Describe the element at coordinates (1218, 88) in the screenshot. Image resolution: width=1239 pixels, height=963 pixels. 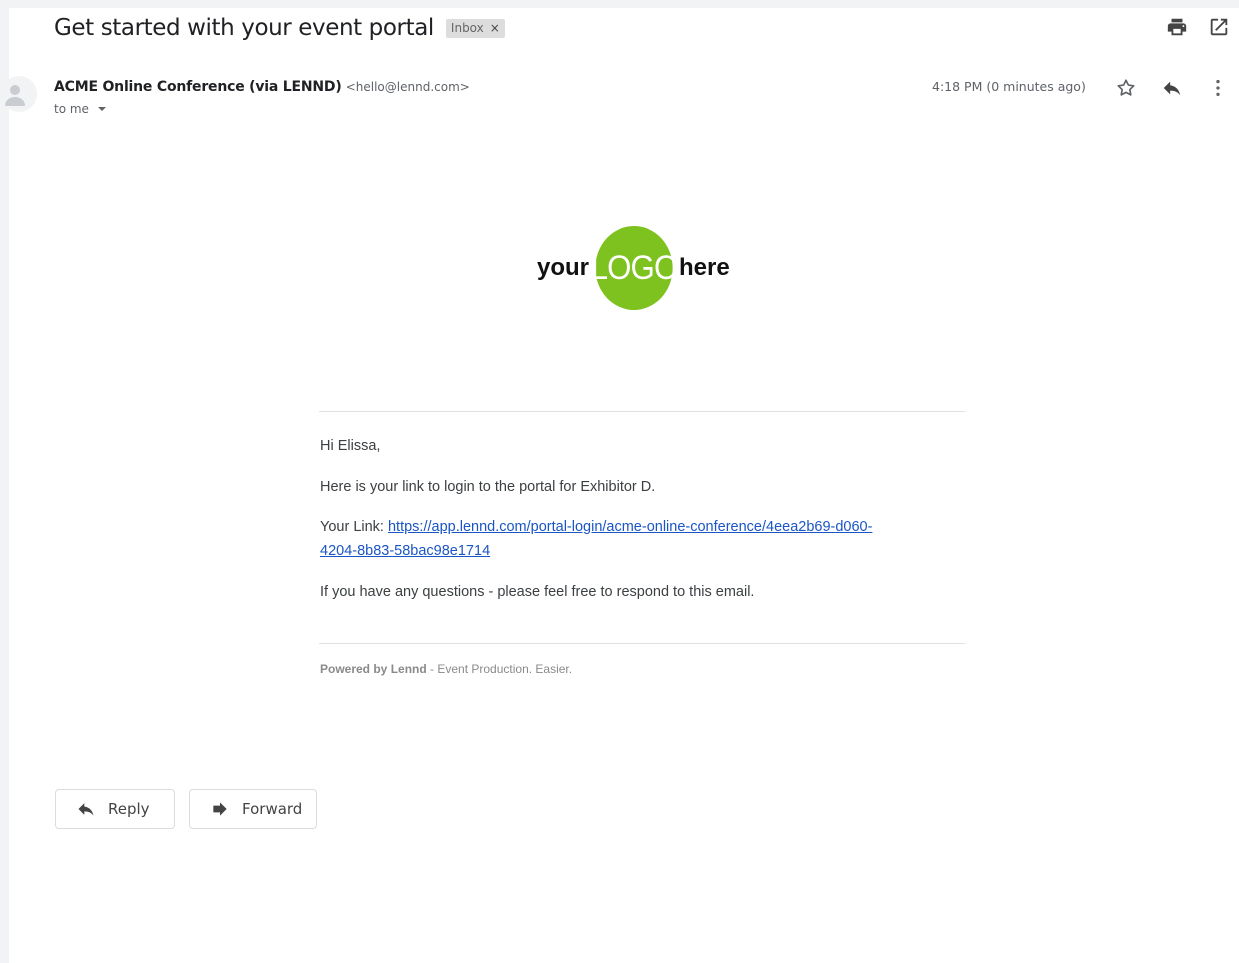
I see `more-vertical-icon` at that location.